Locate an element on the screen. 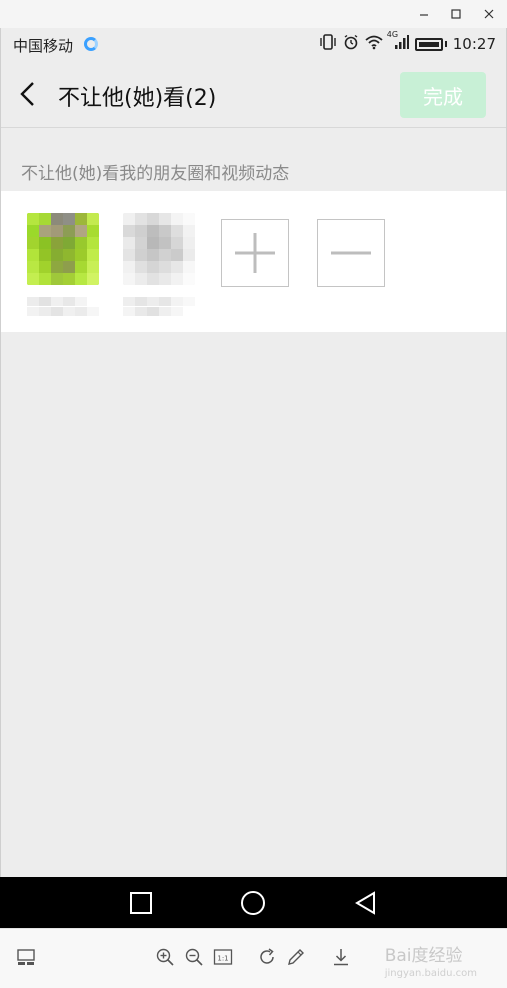 The width and height of the screenshot is (507, 988). minus-icon is located at coordinates (351, 253).